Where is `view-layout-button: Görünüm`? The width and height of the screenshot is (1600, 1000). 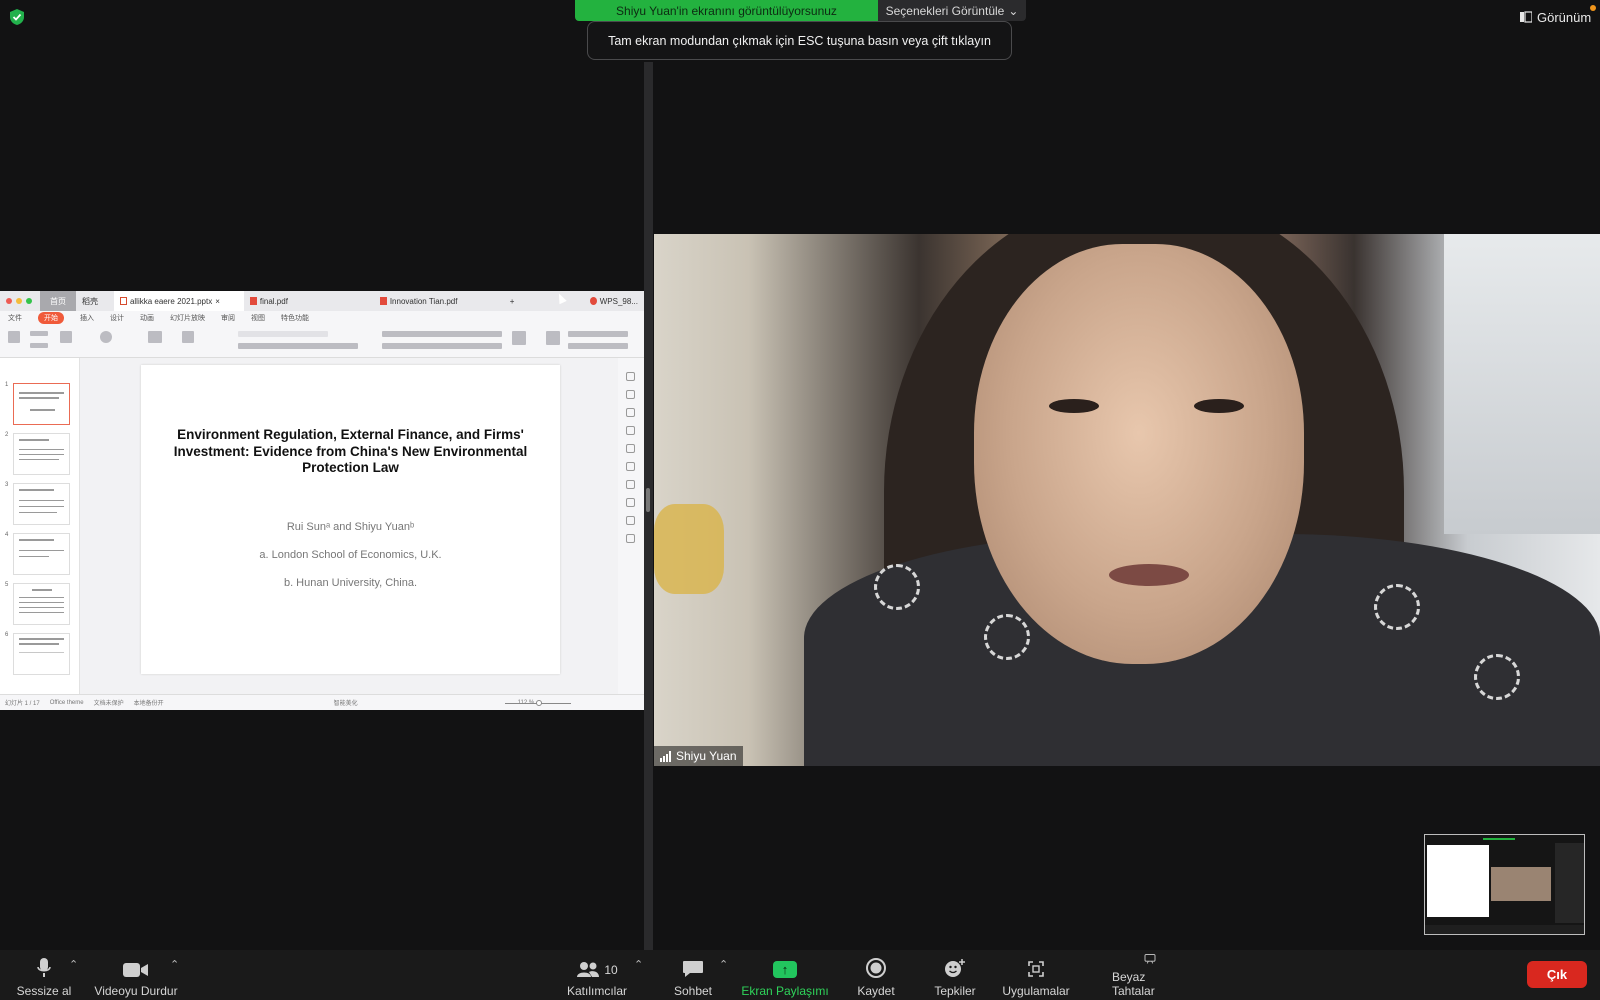
view-layout-button: Görünüm is located at coordinates (1558, 16).